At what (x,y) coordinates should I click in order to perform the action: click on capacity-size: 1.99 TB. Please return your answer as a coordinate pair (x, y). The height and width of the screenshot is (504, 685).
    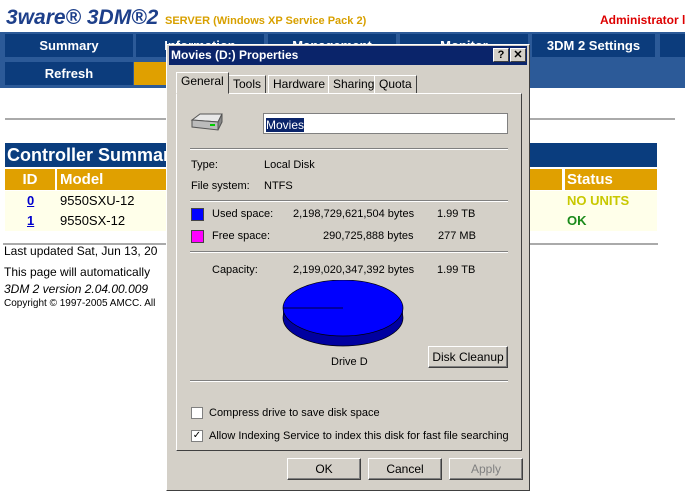
    Looking at the image, I should click on (456, 270).